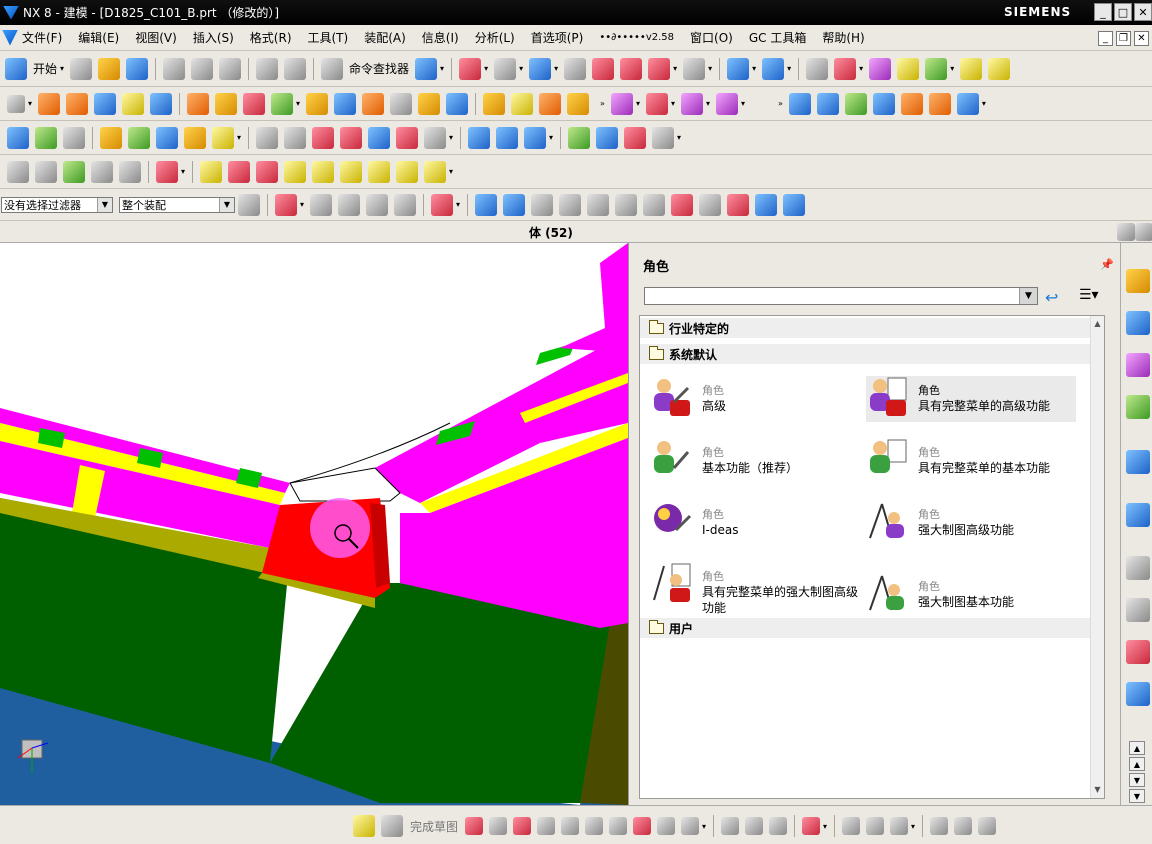 The image size is (1152, 844). Describe the element at coordinates (323, 171) in the screenshot. I see `level-2-icon` at that location.